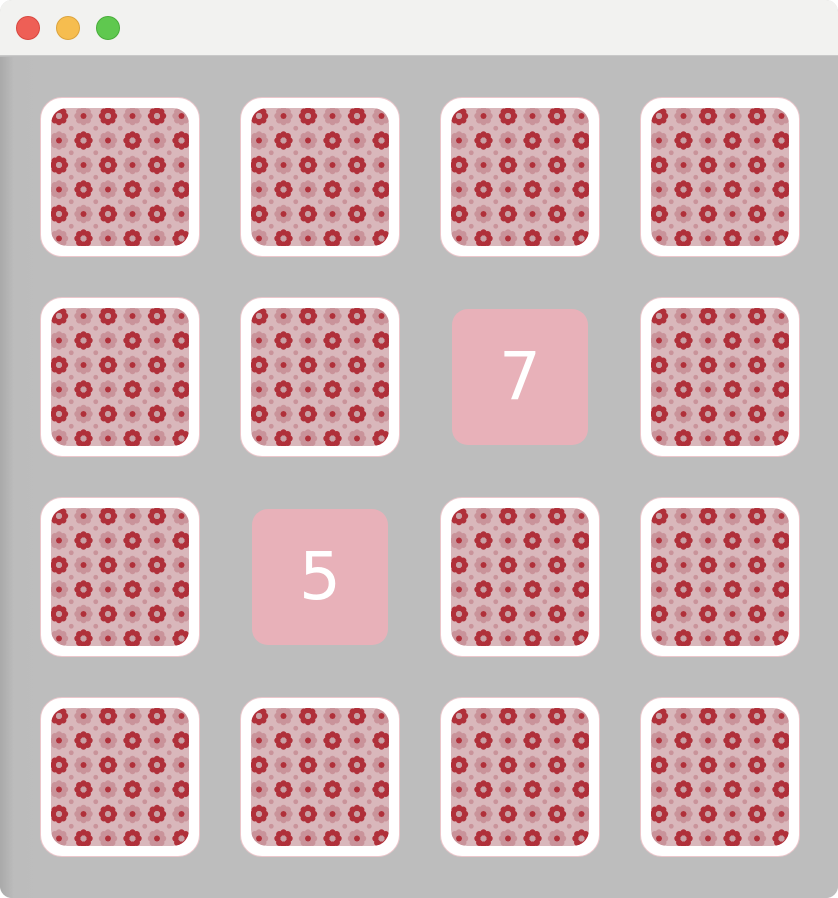  Describe the element at coordinates (28, 28) in the screenshot. I see `close-window-button` at that location.